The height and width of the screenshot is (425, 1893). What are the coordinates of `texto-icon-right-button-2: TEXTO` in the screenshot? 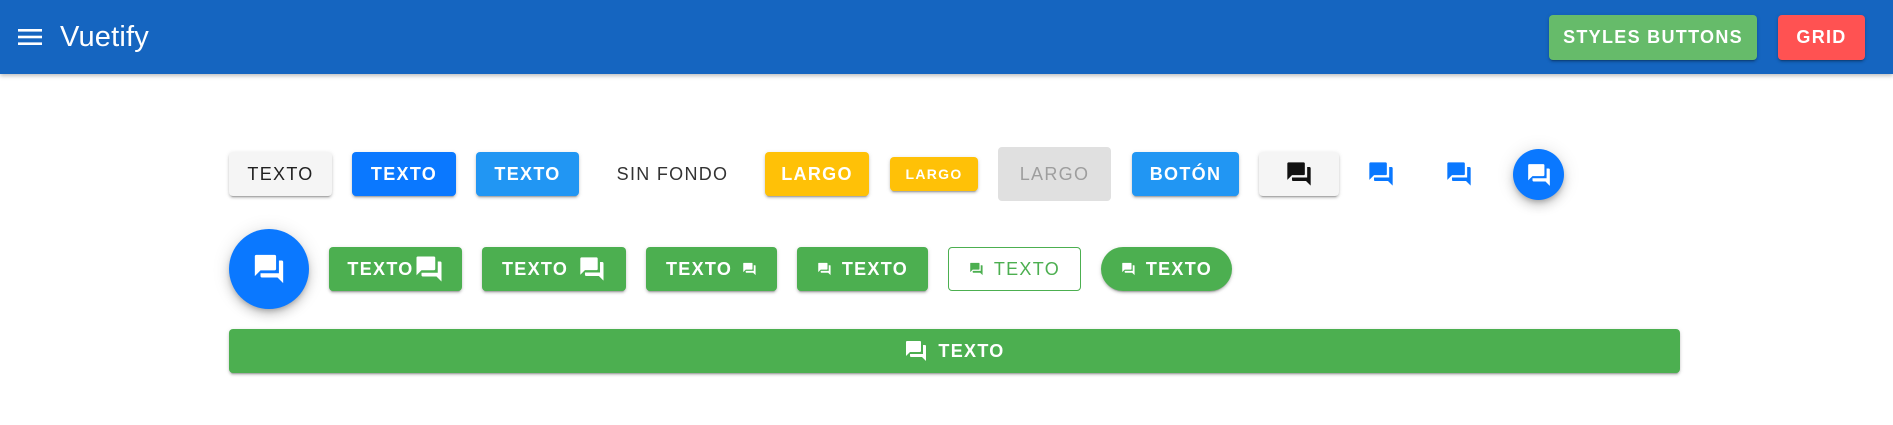 It's located at (554, 269).